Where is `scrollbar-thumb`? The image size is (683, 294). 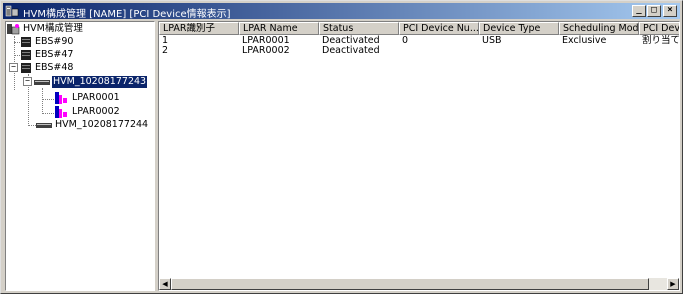
scrollbar-thumb is located at coordinates (410, 284).